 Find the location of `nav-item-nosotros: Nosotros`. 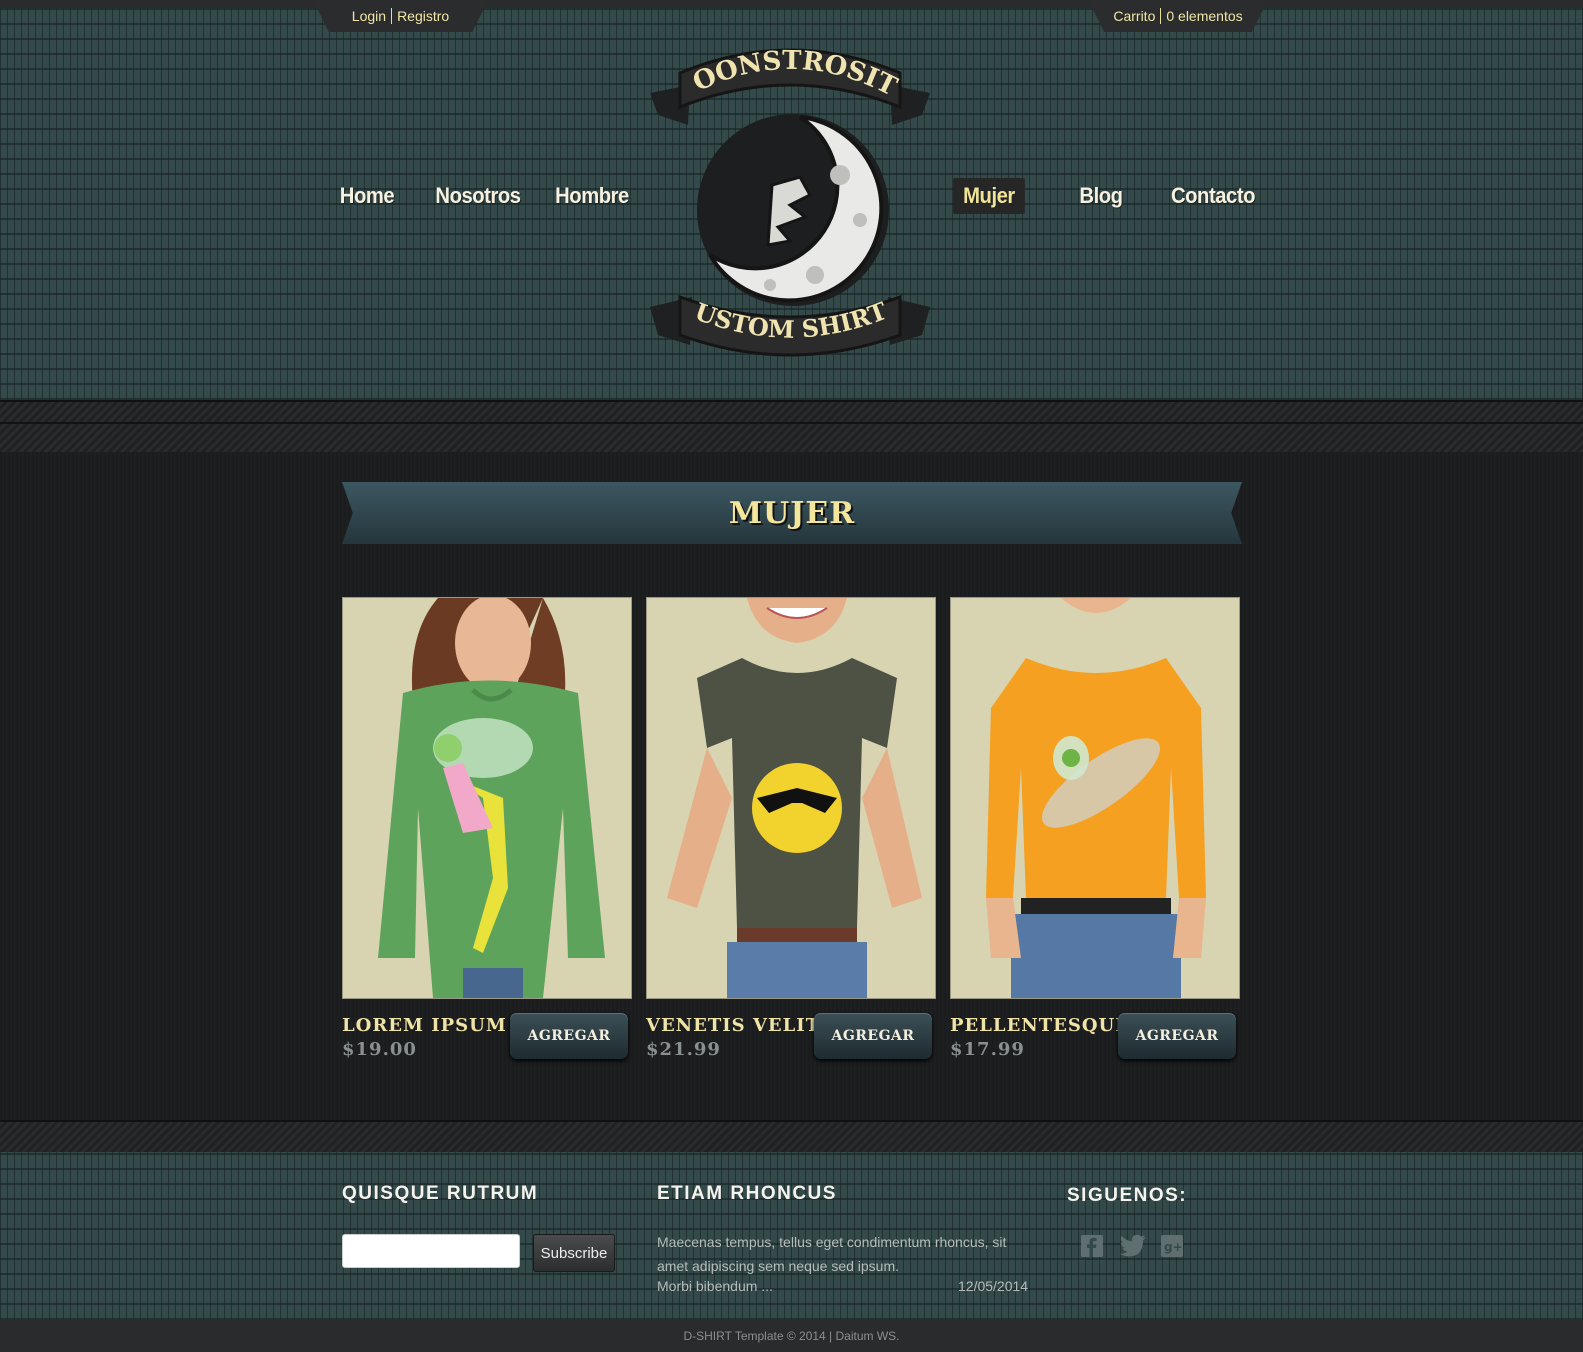

nav-item-nosotros: Nosotros is located at coordinates (478, 196).